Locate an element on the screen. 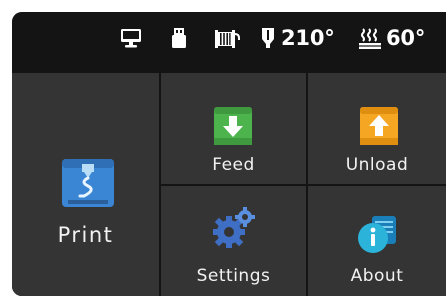 This screenshot has width=446, height=296. heated-bed-icon is located at coordinates (370, 38).